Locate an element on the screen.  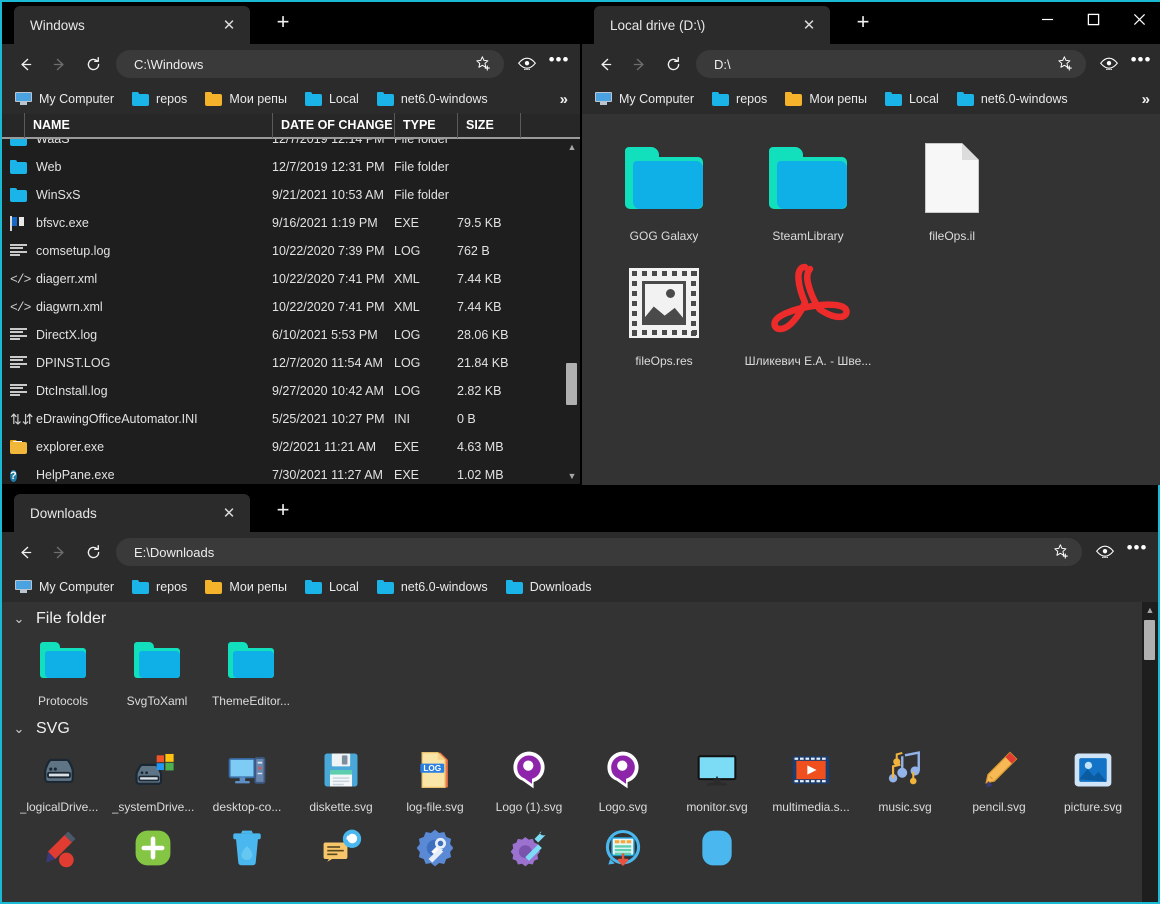
table-row: explorer.exe 9/2/2021 11:21 AM EXE 4.63 MB is located at coordinates (283, 447).